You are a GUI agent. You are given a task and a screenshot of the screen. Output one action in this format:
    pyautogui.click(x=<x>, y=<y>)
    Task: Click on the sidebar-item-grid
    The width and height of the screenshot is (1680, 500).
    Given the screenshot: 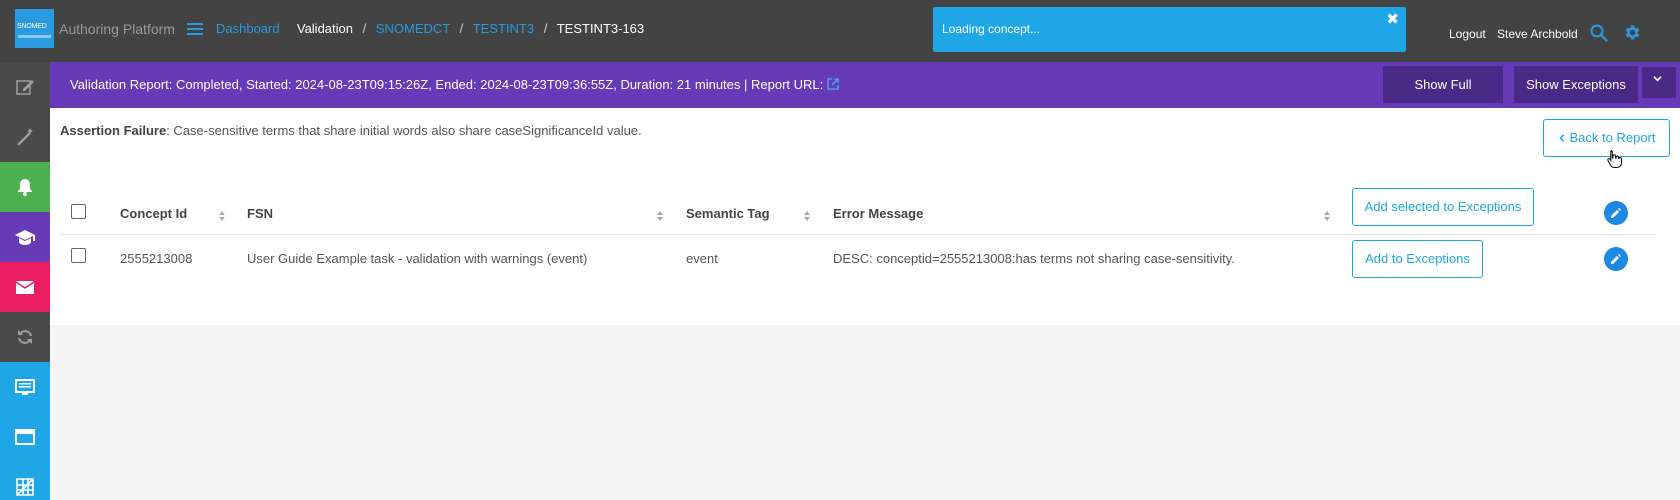 What is the action you would take?
    pyautogui.click(x=25, y=481)
    